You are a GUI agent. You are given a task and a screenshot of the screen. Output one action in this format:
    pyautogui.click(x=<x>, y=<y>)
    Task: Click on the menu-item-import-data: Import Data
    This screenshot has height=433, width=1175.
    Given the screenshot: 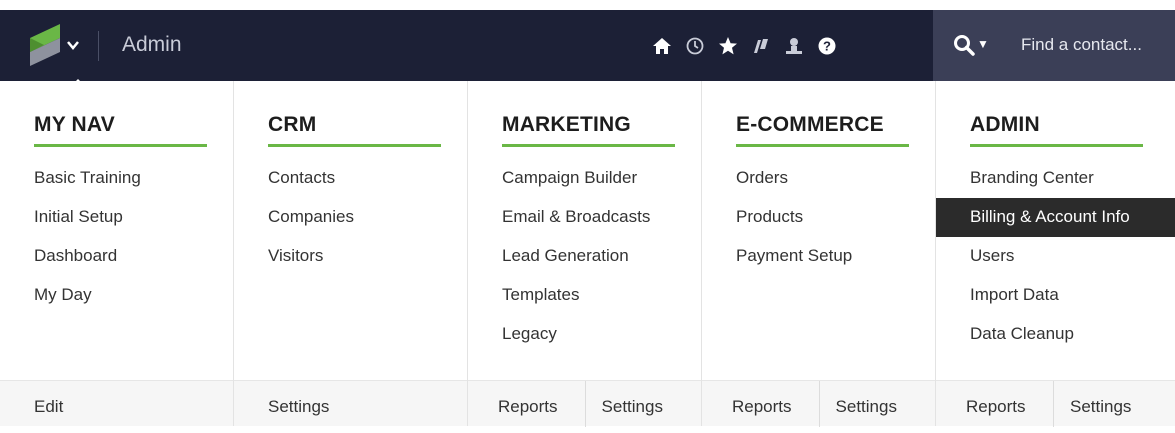 What is the action you would take?
    pyautogui.click(x=1055, y=295)
    